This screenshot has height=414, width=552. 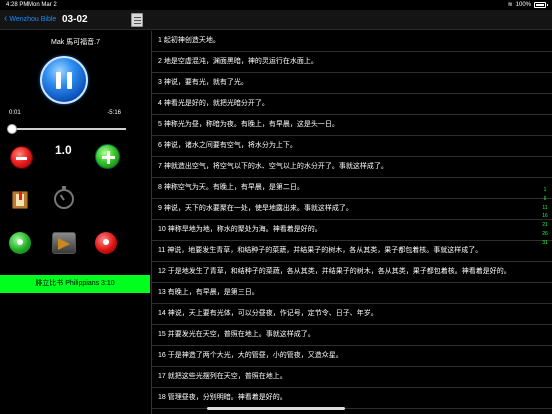 I want to click on wifi-icon: ≋, so click(x=510, y=5).